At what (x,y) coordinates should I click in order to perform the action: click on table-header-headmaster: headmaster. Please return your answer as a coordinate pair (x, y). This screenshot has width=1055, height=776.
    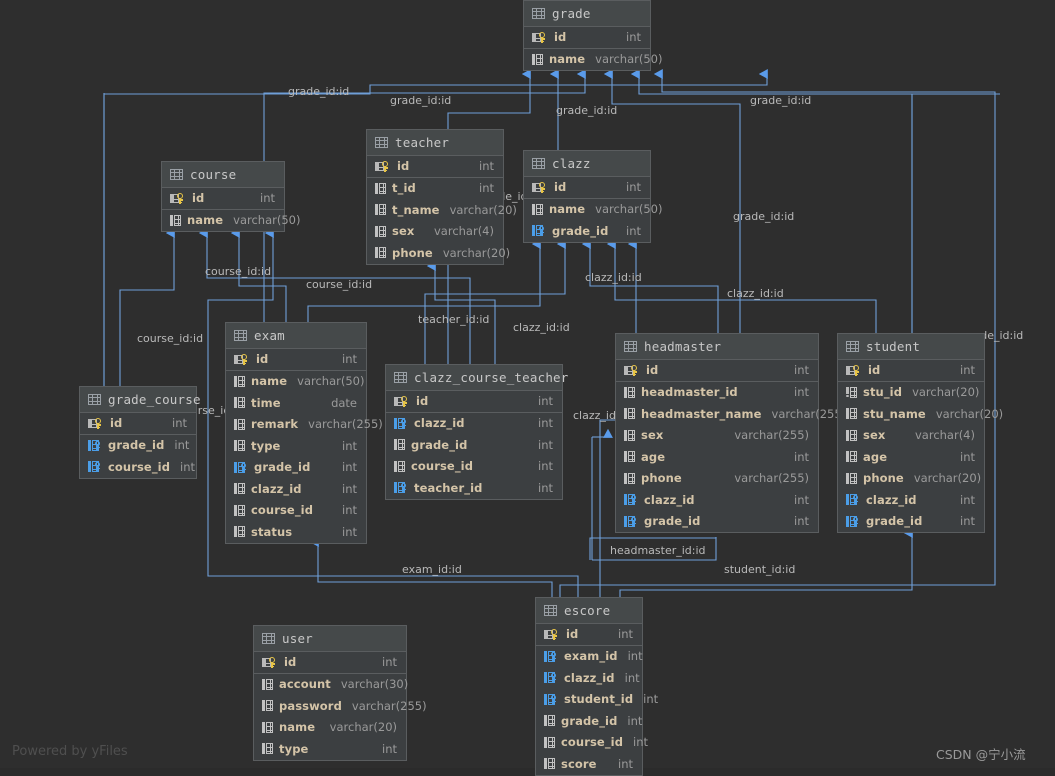
    Looking at the image, I should click on (717, 347).